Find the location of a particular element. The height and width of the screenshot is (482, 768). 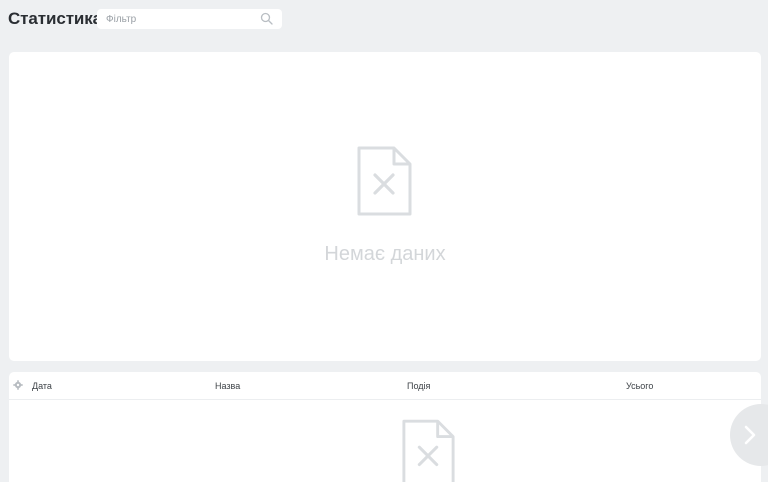

no-data-message: Немає даних is located at coordinates (385, 254).